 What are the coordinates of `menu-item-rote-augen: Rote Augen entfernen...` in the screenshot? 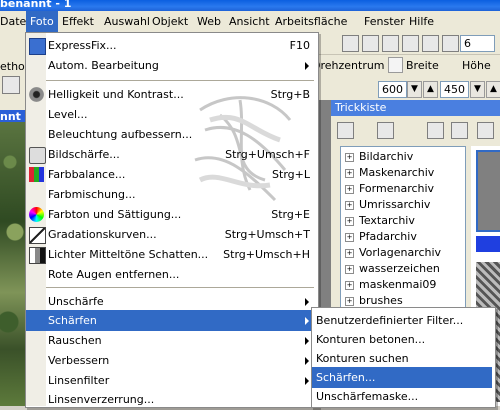 It's located at (171, 274).